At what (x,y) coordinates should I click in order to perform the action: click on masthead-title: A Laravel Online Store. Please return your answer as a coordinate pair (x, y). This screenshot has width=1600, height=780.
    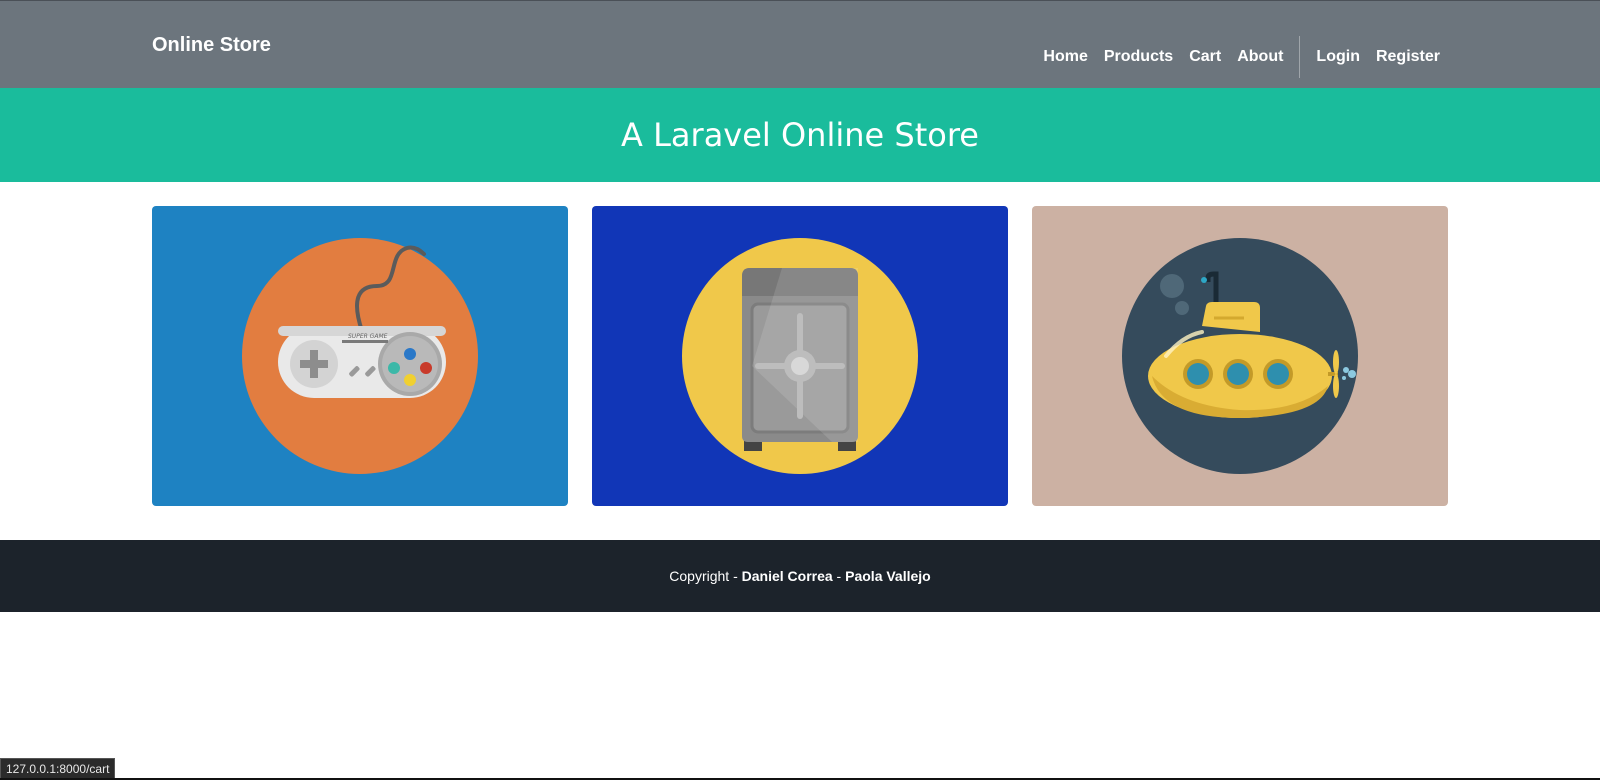
    Looking at the image, I should click on (800, 135).